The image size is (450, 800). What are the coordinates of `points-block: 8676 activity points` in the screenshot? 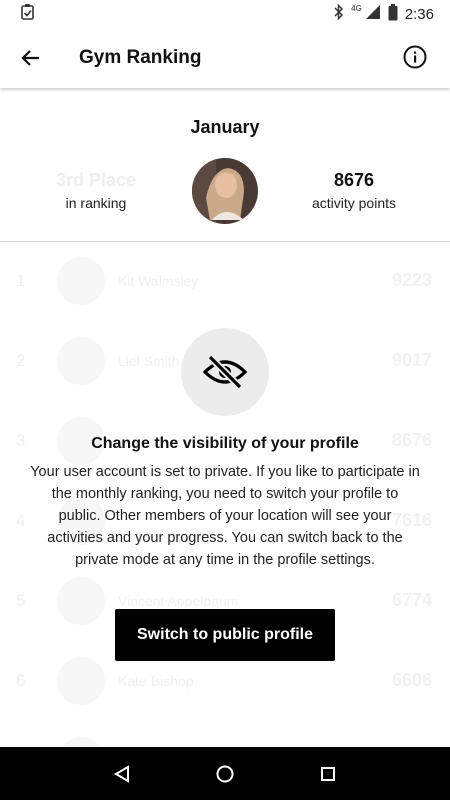 It's located at (354, 190).